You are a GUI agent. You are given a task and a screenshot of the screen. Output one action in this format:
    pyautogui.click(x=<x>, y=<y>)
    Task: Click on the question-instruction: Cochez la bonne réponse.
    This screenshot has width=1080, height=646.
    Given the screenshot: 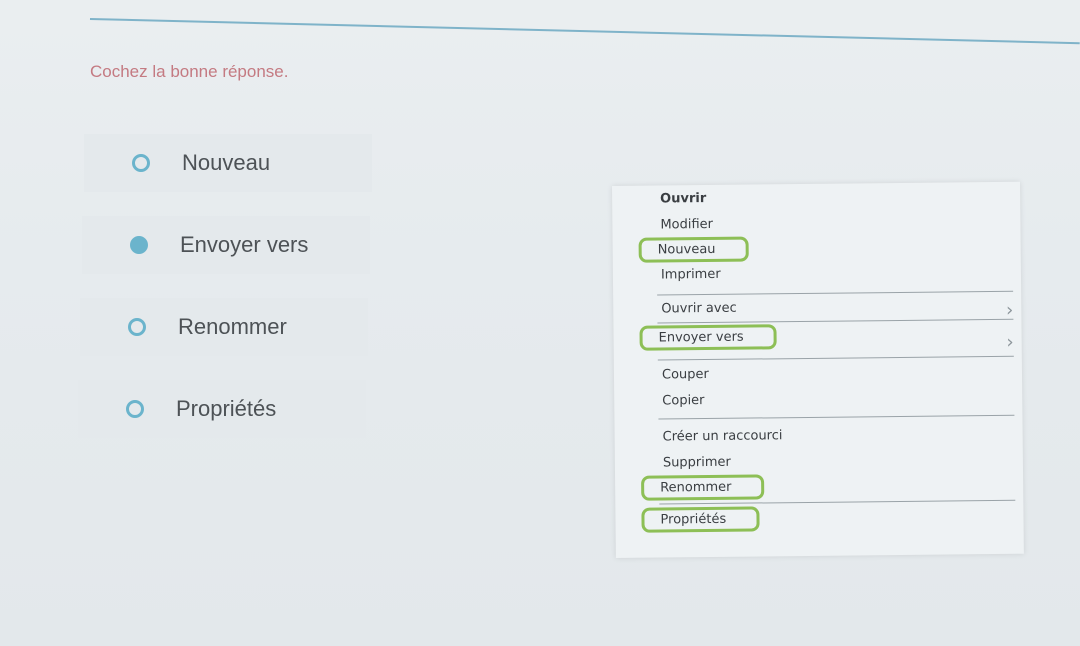 What is the action you would take?
    pyautogui.click(x=189, y=71)
    